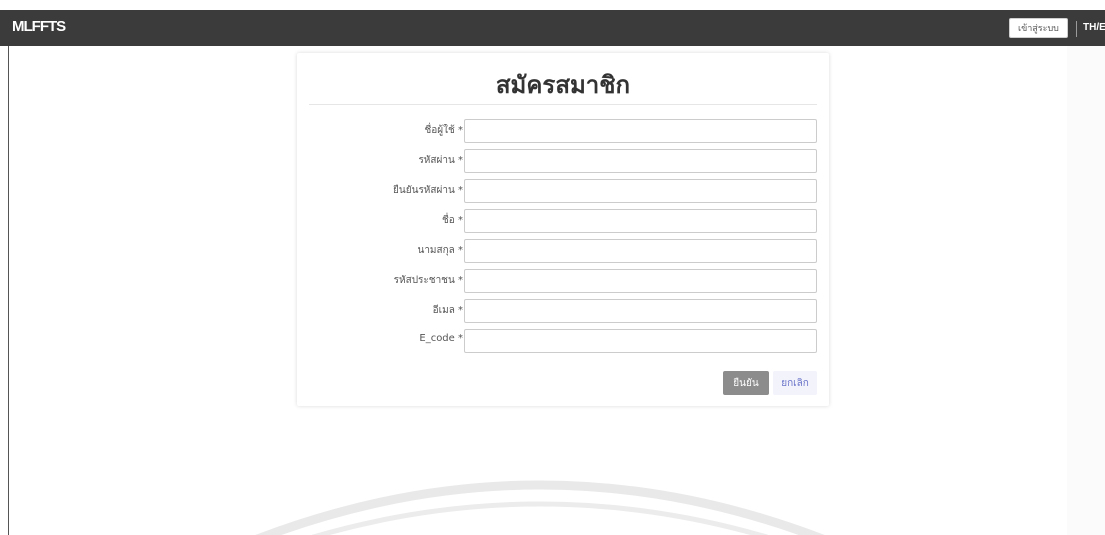 This screenshot has height=535, width=1105. What do you see at coordinates (540, 507) in the screenshot?
I see `watermark-arcs` at bounding box center [540, 507].